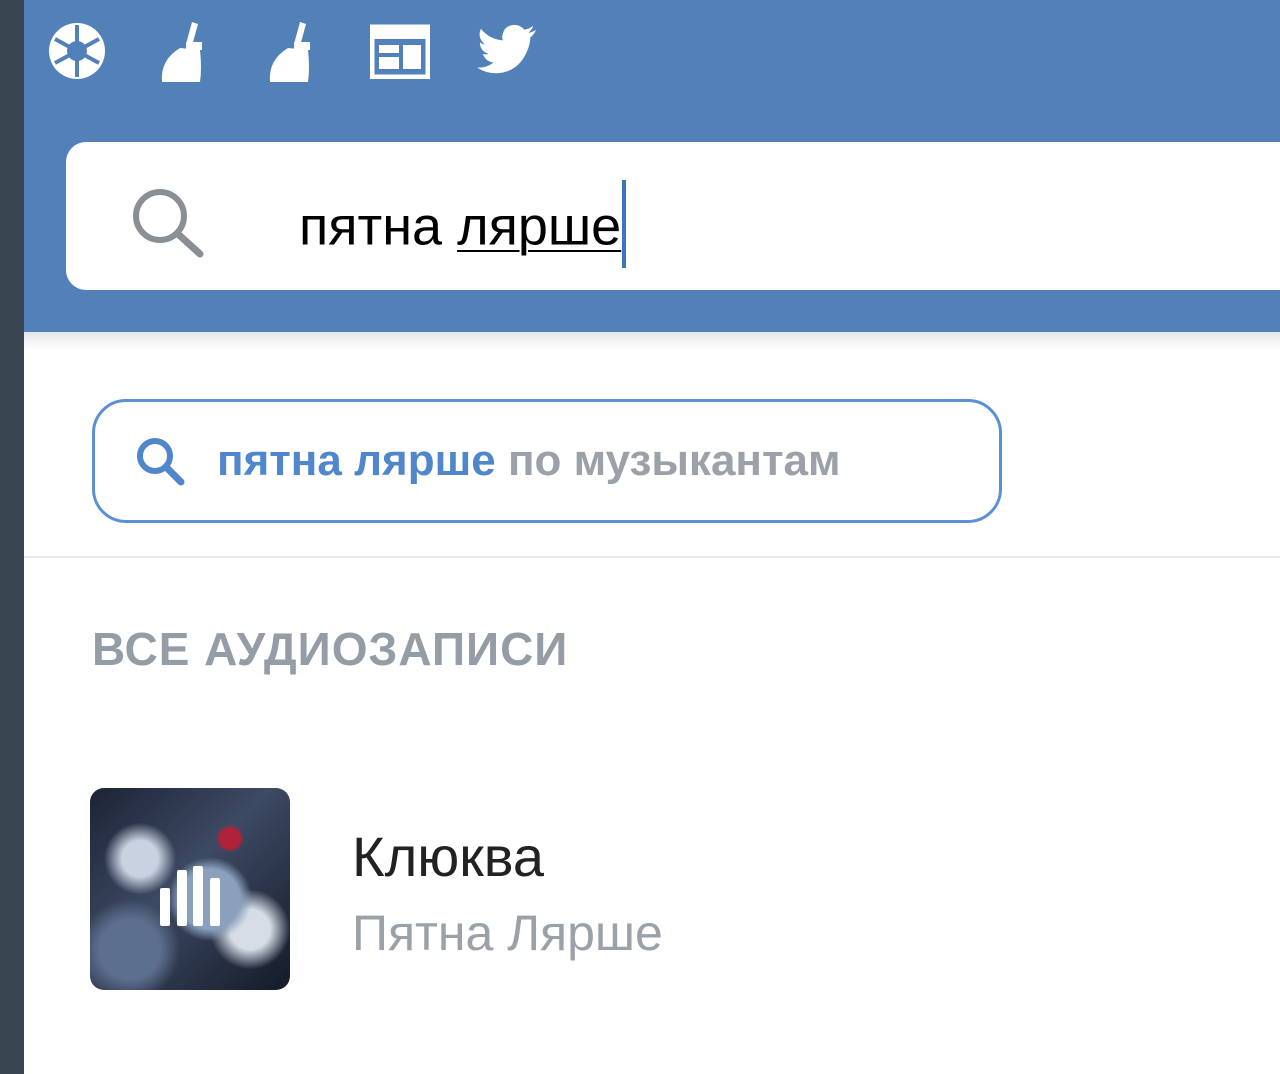  What do you see at coordinates (652, 557) in the screenshot?
I see `divider` at bounding box center [652, 557].